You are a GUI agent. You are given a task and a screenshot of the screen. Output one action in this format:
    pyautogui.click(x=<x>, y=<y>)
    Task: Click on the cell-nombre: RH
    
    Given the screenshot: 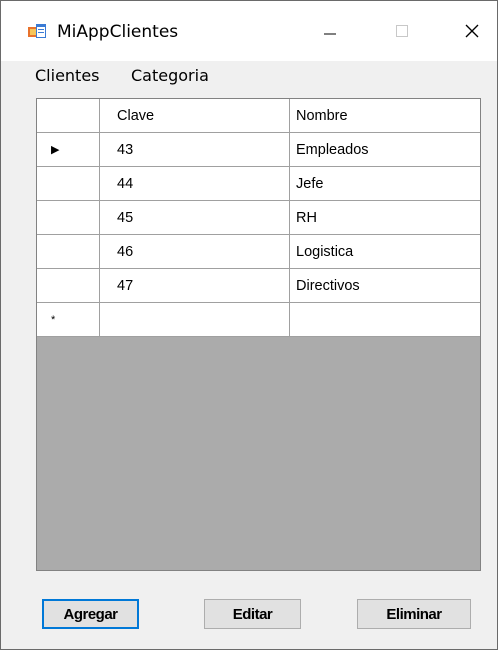 What is the action you would take?
    pyautogui.click(x=385, y=218)
    